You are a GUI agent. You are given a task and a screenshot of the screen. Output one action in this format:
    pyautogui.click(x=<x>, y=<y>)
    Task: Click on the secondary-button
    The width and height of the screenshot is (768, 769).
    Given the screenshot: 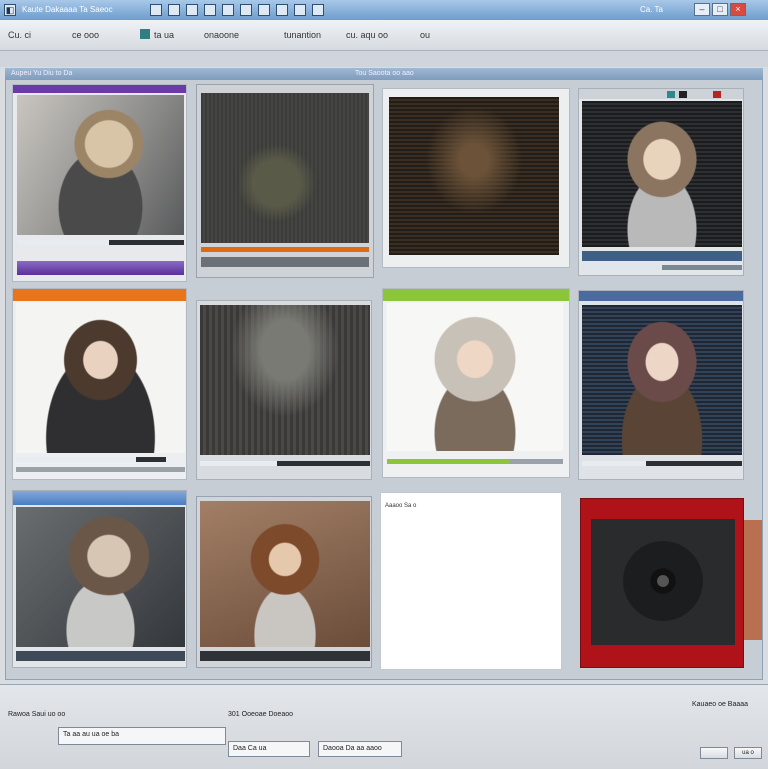 What is the action you would take?
    pyautogui.click(x=714, y=753)
    